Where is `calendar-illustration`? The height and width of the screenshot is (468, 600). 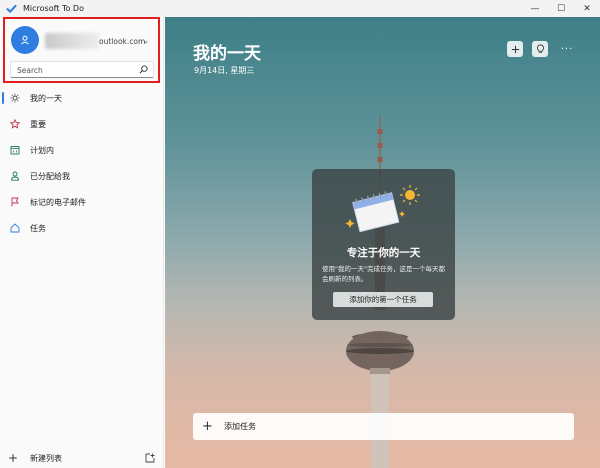 calendar-illustration is located at coordinates (382, 209).